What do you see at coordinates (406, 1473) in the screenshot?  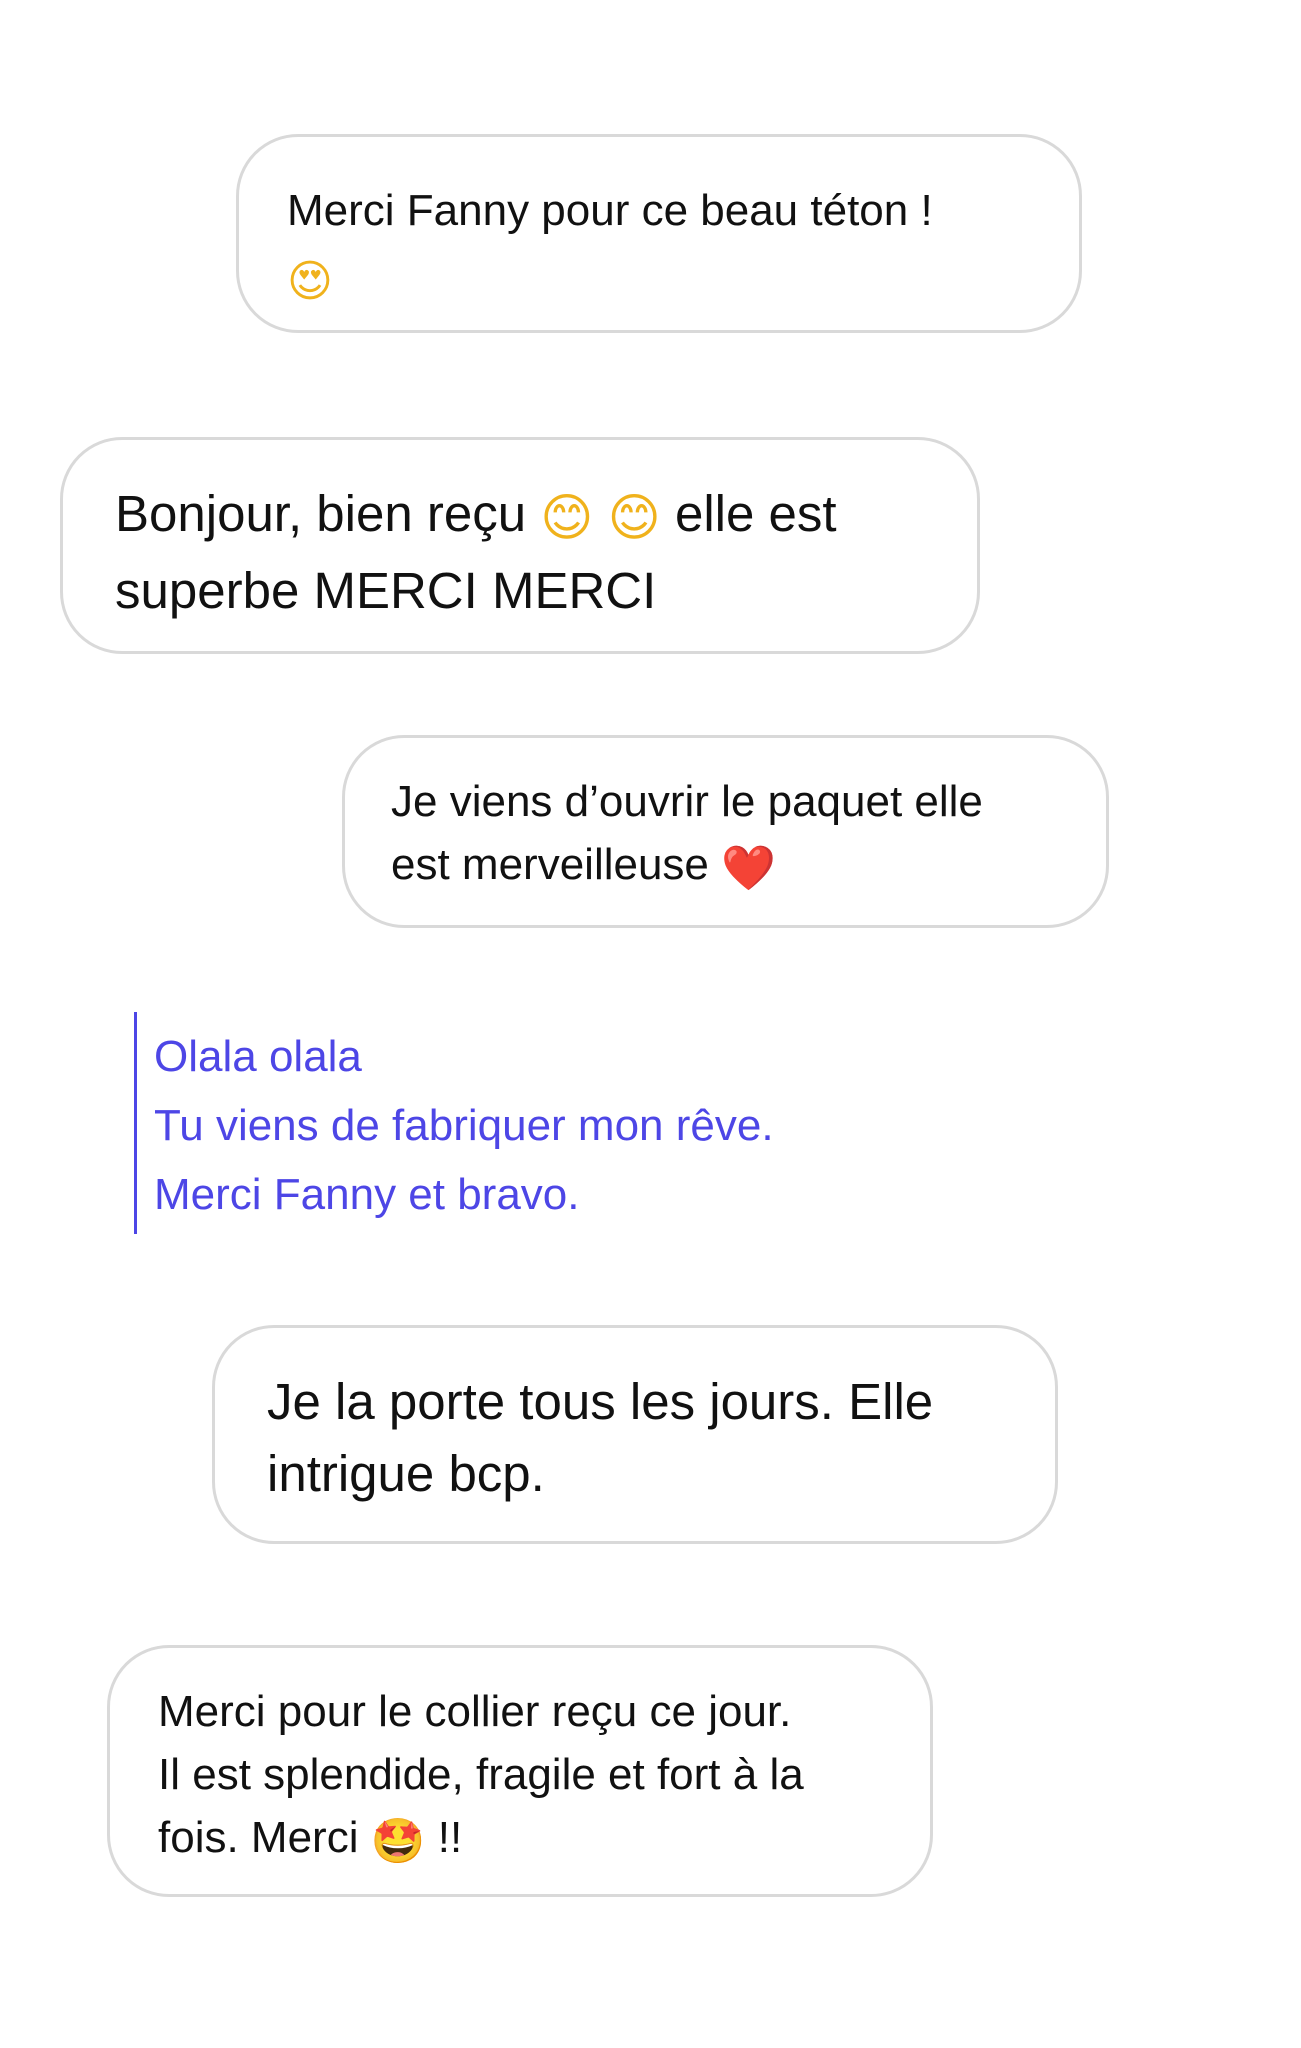 I see `message-text-content: intrigue bcp.` at bounding box center [406, 1473].